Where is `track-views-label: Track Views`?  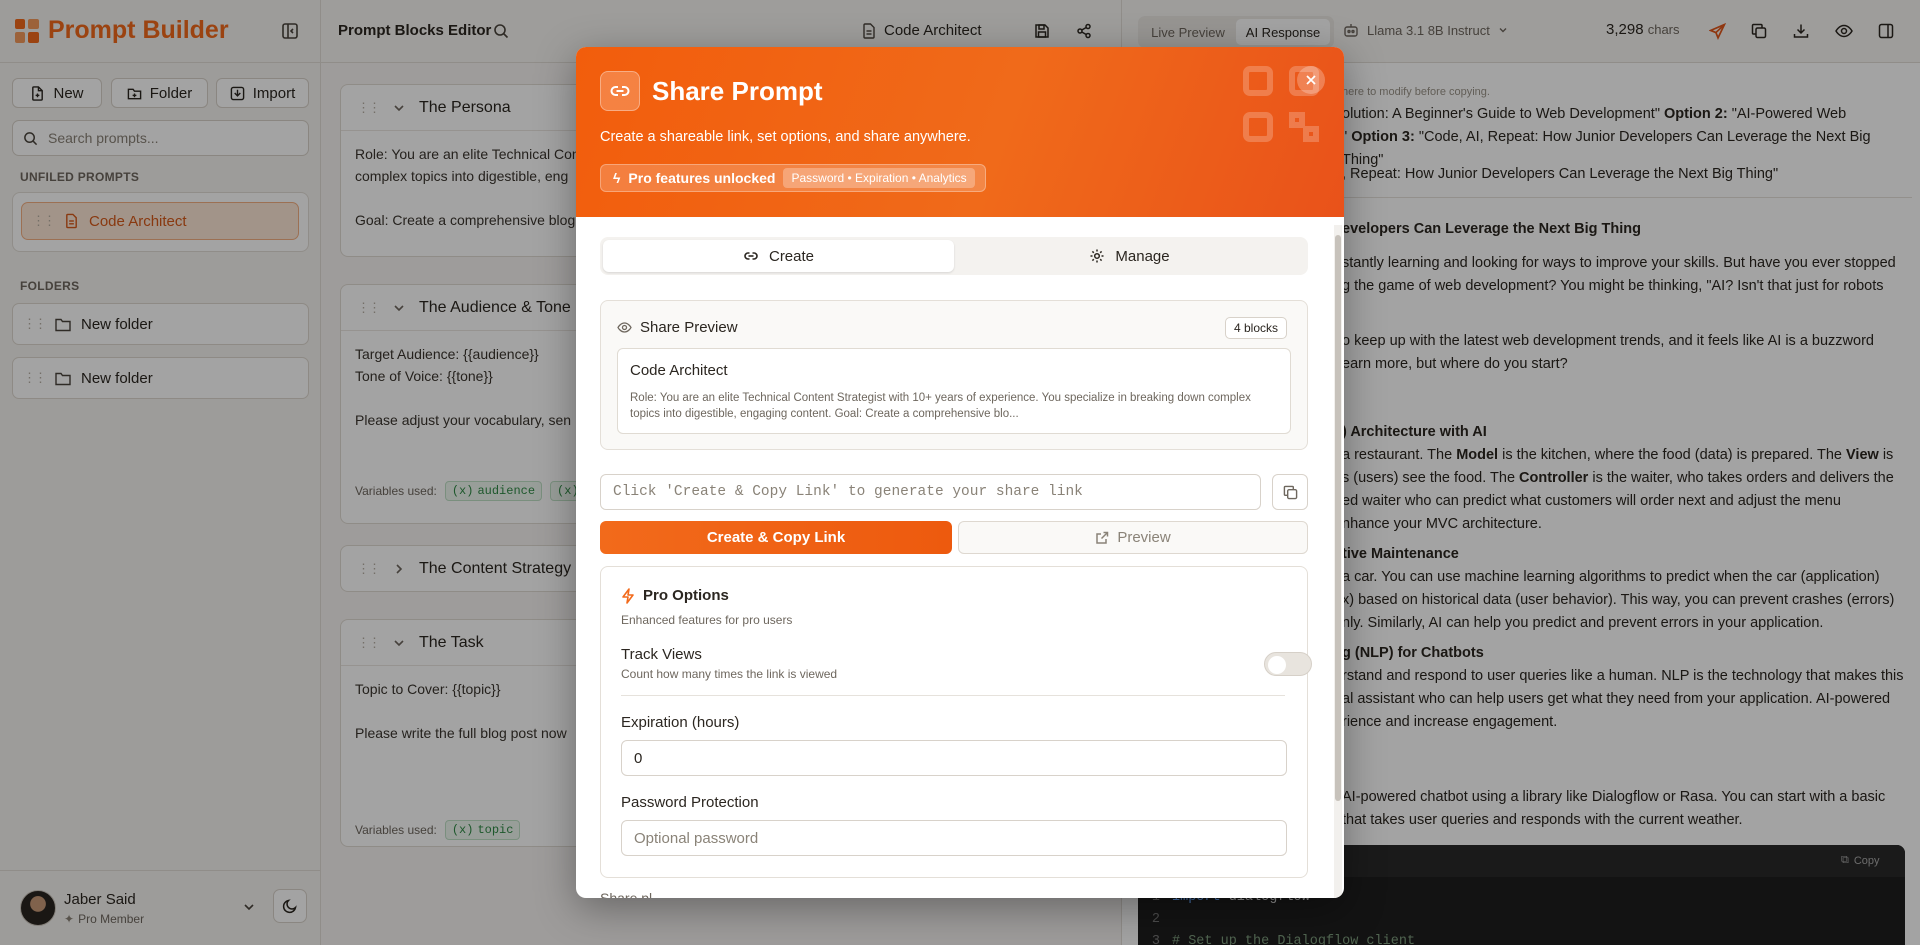 track-views-label: Track Views is located at coordinates (661, 654).